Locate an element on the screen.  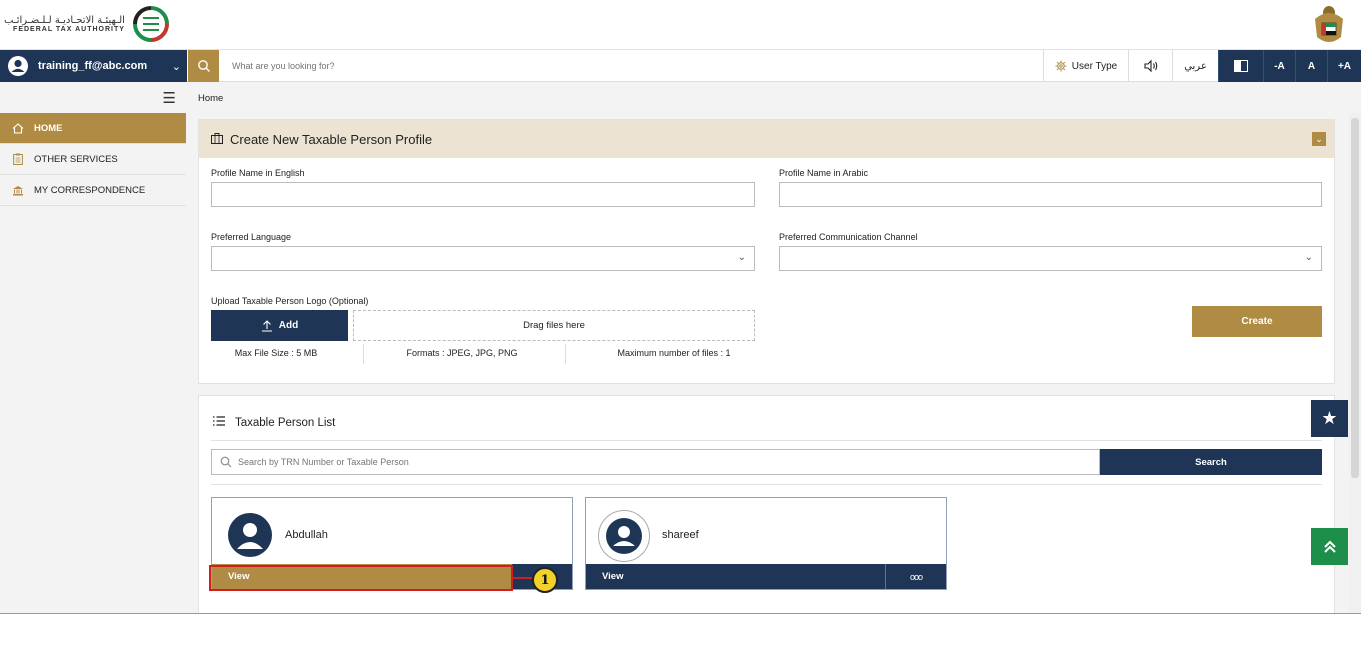
max-files: Maximum number of files : 1 is located at coordinates (674, 353).